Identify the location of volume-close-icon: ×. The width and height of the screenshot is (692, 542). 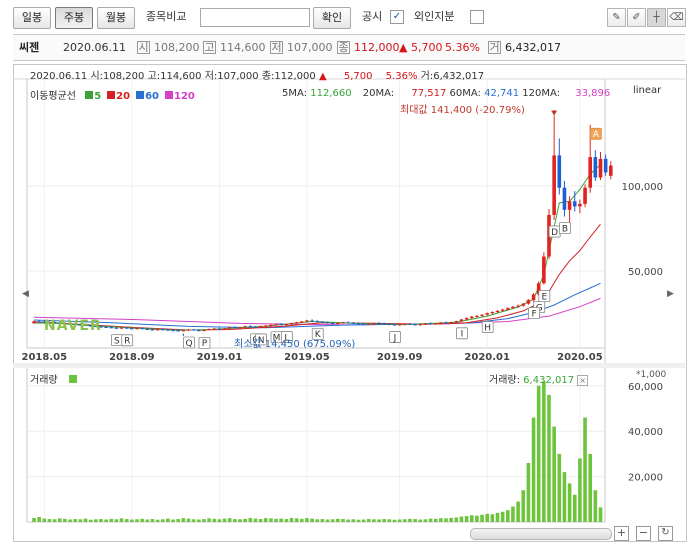
(583, 380).